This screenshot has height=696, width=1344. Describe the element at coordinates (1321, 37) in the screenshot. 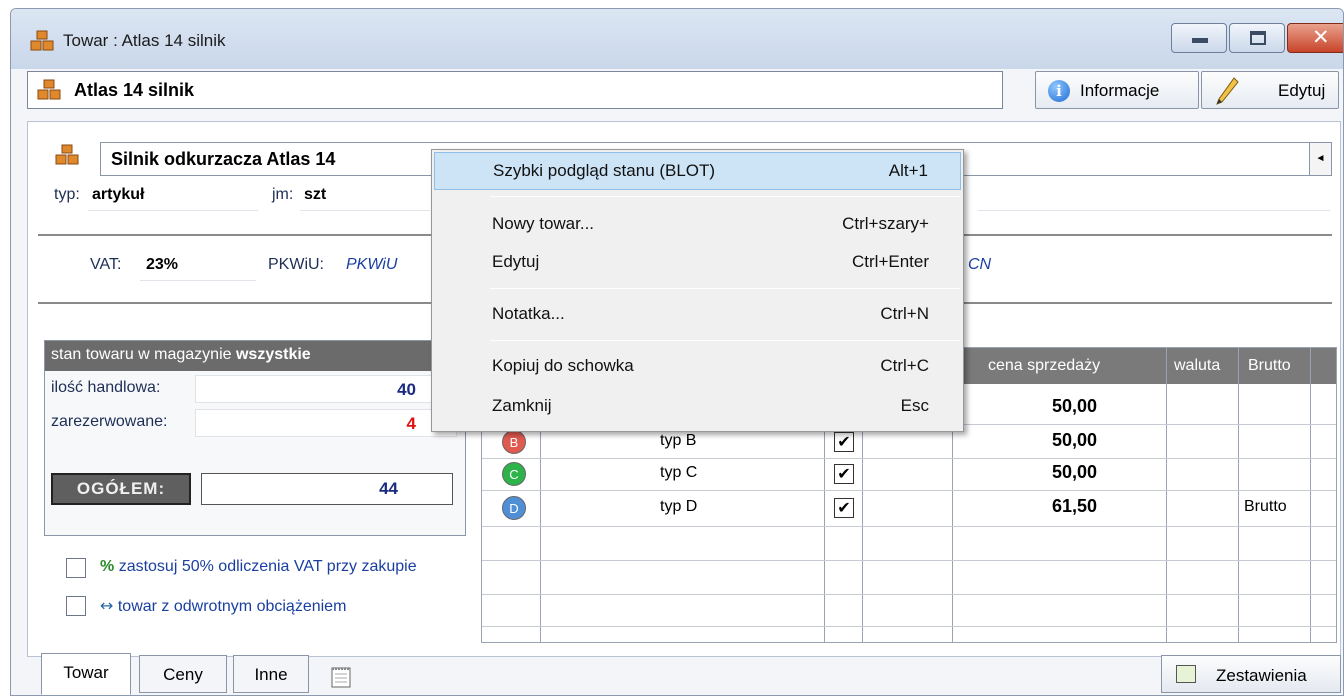

I see `close-icon: ✕` at that location.